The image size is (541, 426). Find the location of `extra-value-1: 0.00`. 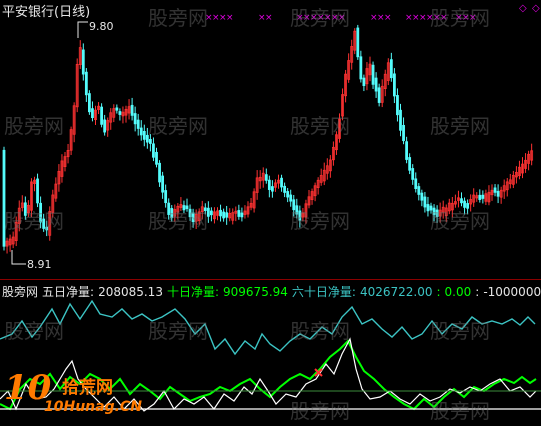

extra-value-1: 0.00 is located at coordinates (458, 292).